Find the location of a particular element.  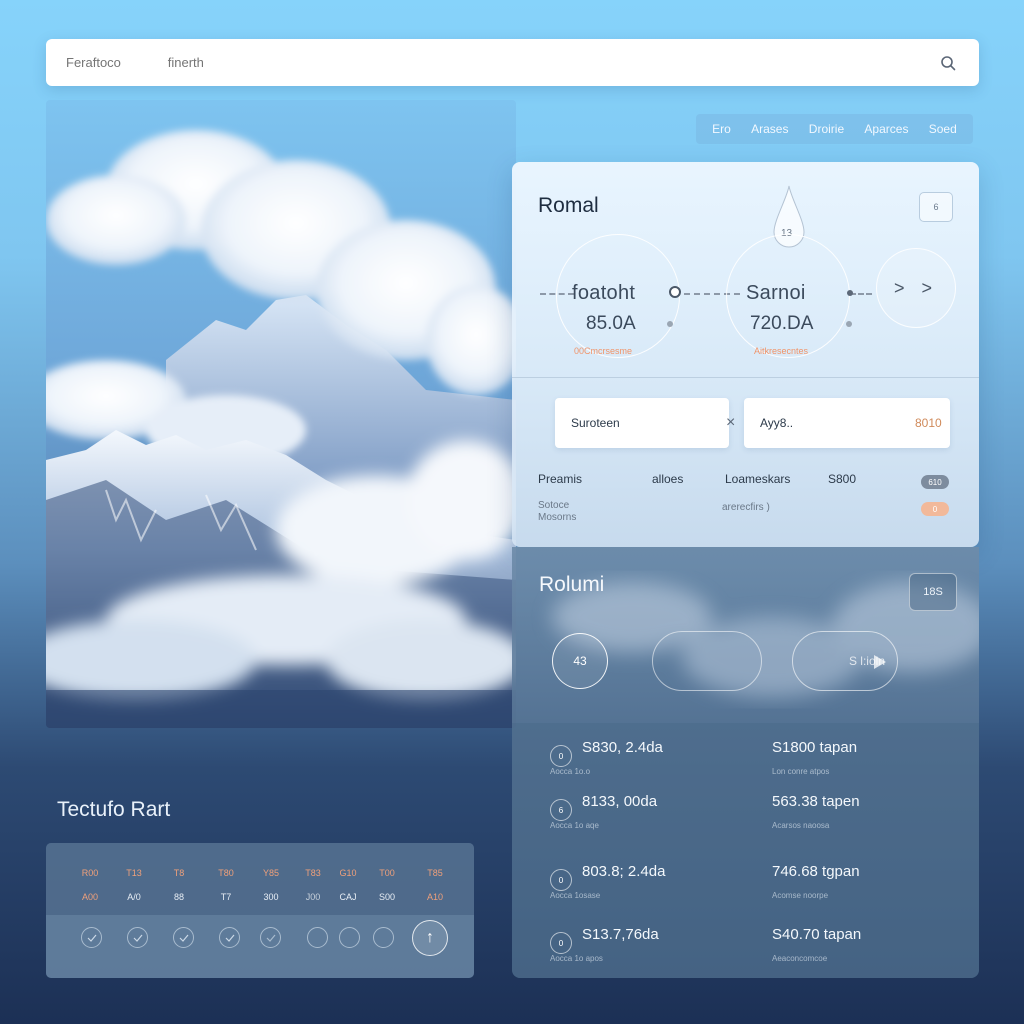

value-cell: CAJ is located at coordinates (348, 897).